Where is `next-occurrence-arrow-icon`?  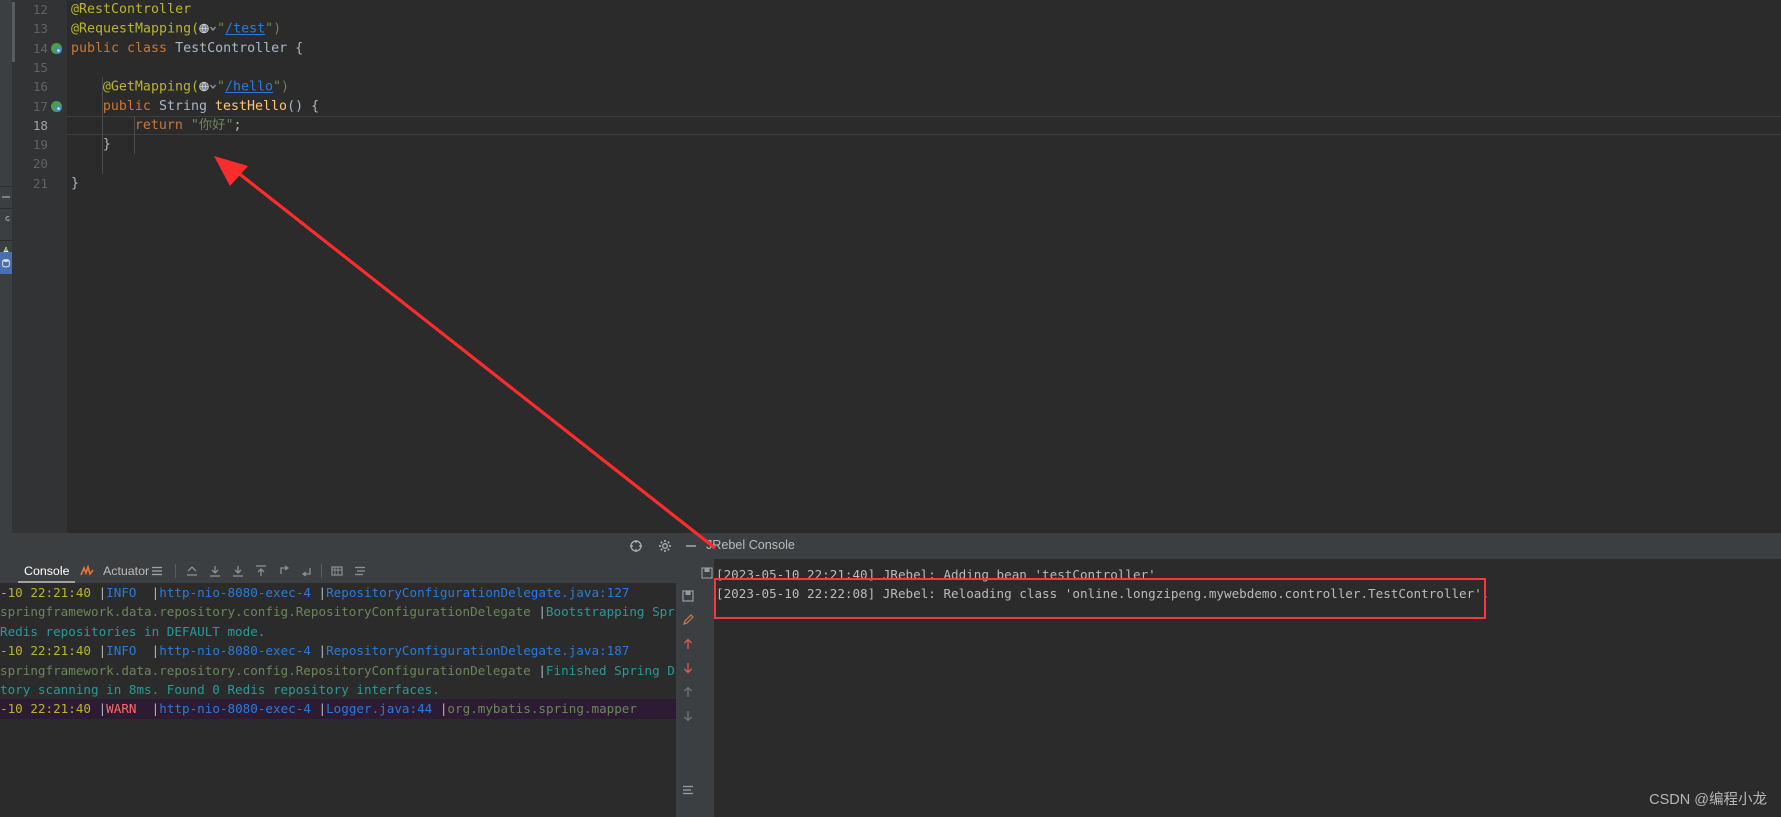
next-occurrence-arrow-icon is located at coordinates (688, 668).